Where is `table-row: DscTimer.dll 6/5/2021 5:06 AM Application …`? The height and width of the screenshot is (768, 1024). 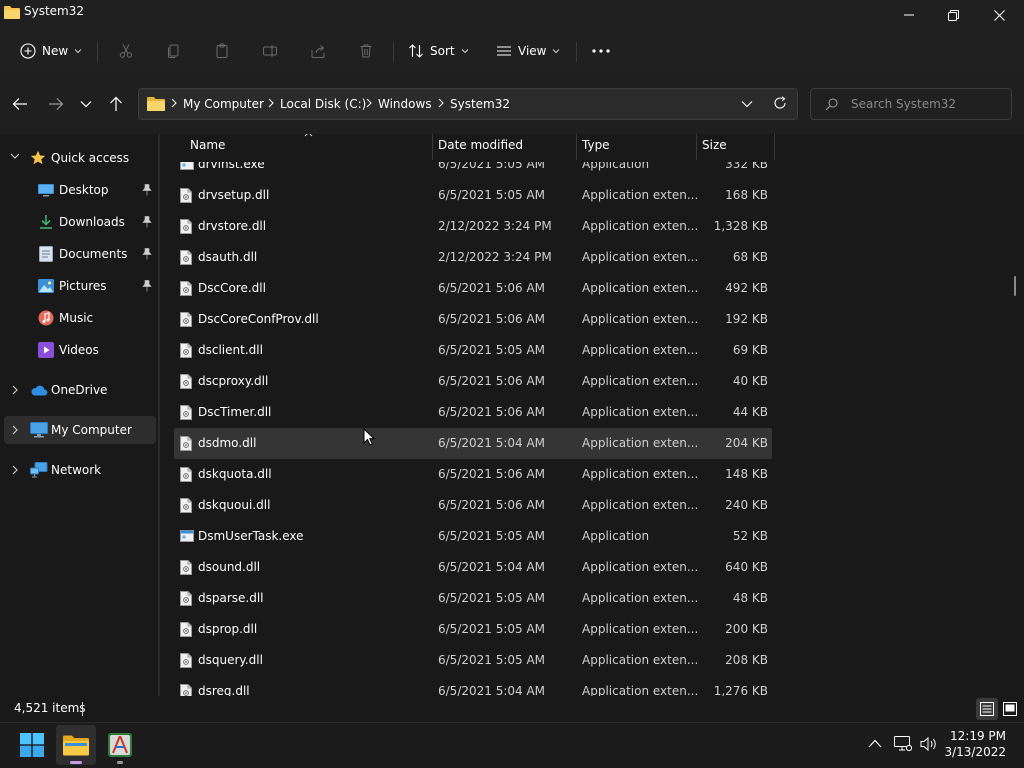
table-row: DscTimer.dll 6/5/2021 5:06 AM Application … is located at coordinates (473, 412).